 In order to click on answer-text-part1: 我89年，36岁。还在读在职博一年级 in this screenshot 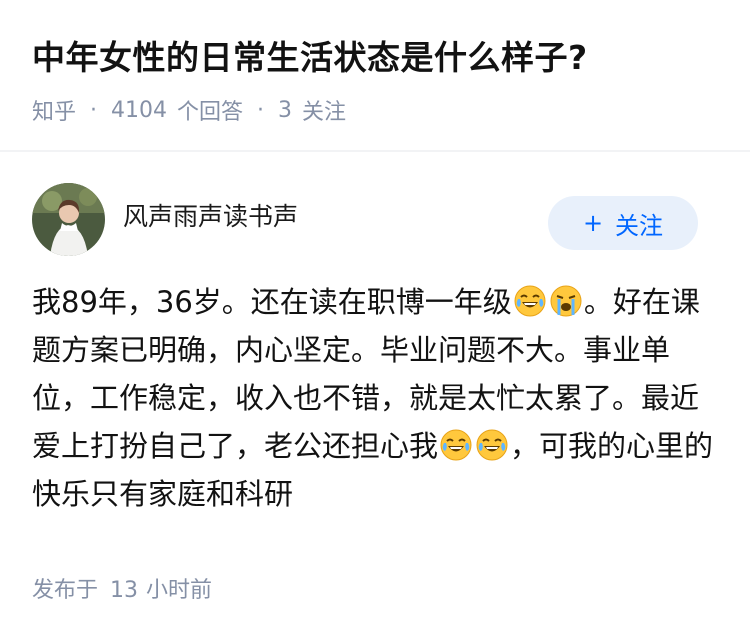, I will do `click(272, 302)`.